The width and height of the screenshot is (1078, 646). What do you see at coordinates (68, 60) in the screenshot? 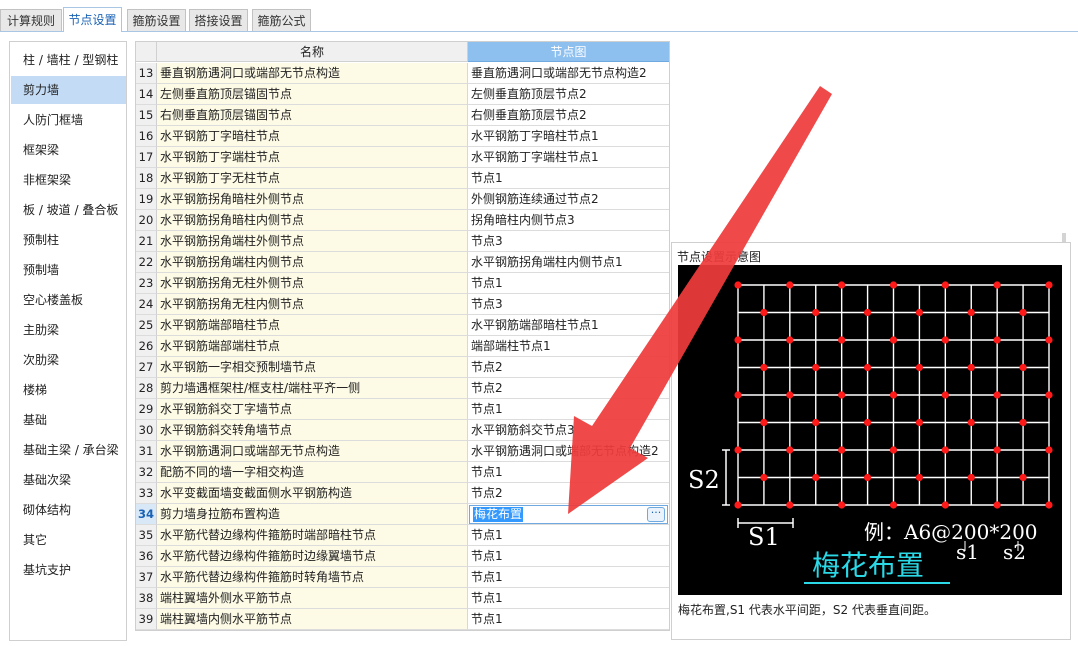
I see `sidebar-item-column: 柱 / 墙柱 / 型钢柱` at bounding box center [68, 60].